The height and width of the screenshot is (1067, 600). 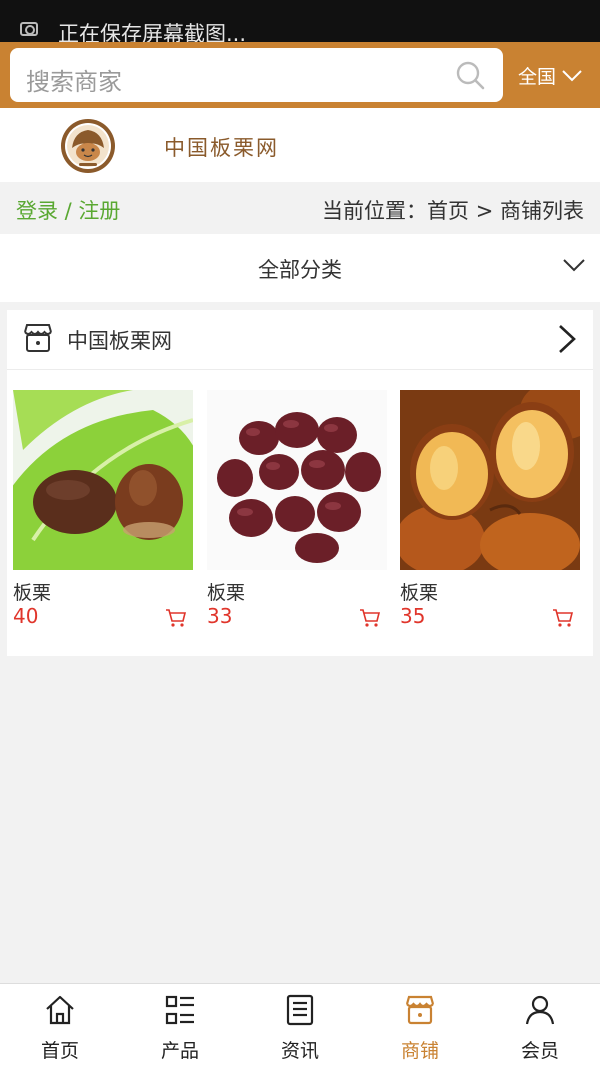 What do you see at coordinates (59, 1051) in the screenshot?
I see `tab-label: 首页` at bounding box center [59, 1051].